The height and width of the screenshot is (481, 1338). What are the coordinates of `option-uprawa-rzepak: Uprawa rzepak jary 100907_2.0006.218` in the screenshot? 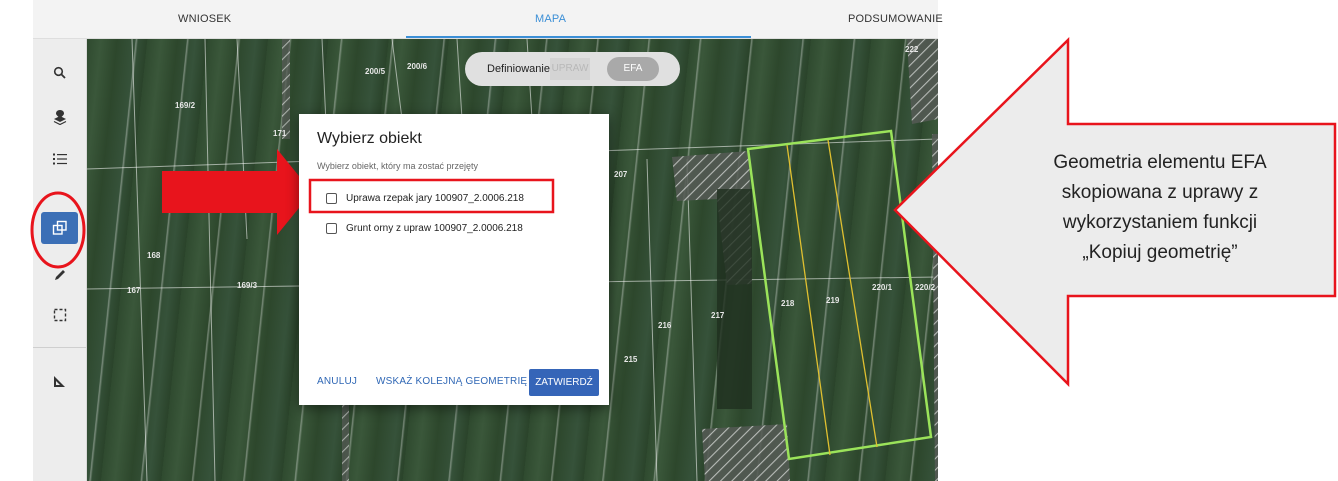 It's located at (425, 198).